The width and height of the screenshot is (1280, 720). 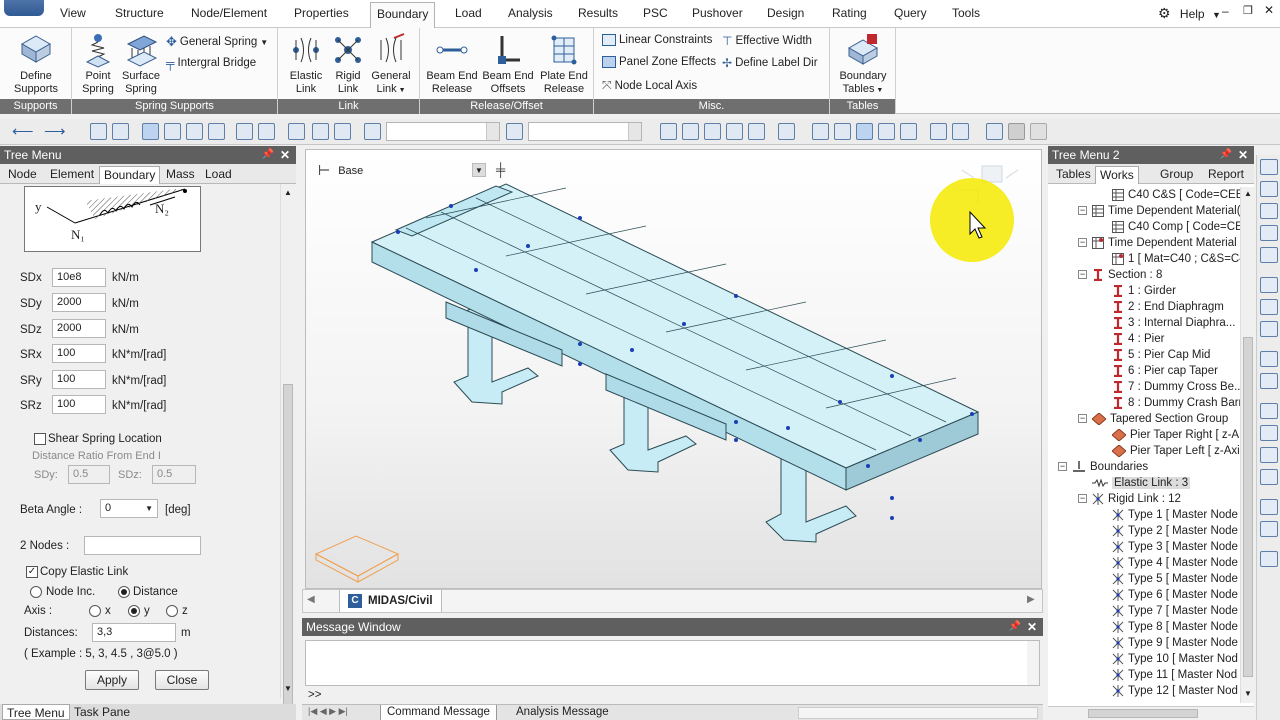 What do you see at coordinates (288, 688) in the screenshot?
I see `scroll-down-icon: ▼` at bounding box center [288, 688].